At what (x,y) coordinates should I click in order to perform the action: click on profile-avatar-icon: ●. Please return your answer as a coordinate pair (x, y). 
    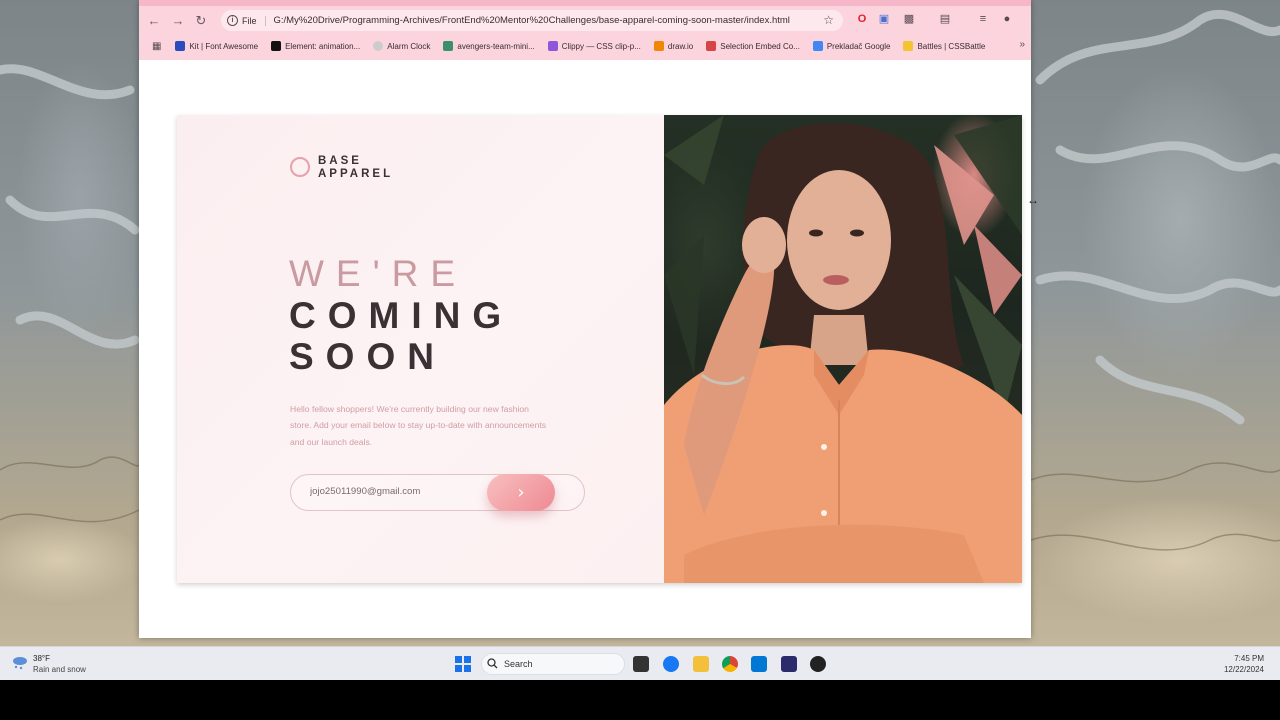
    Looking at the image, I should click on (1007, 19).